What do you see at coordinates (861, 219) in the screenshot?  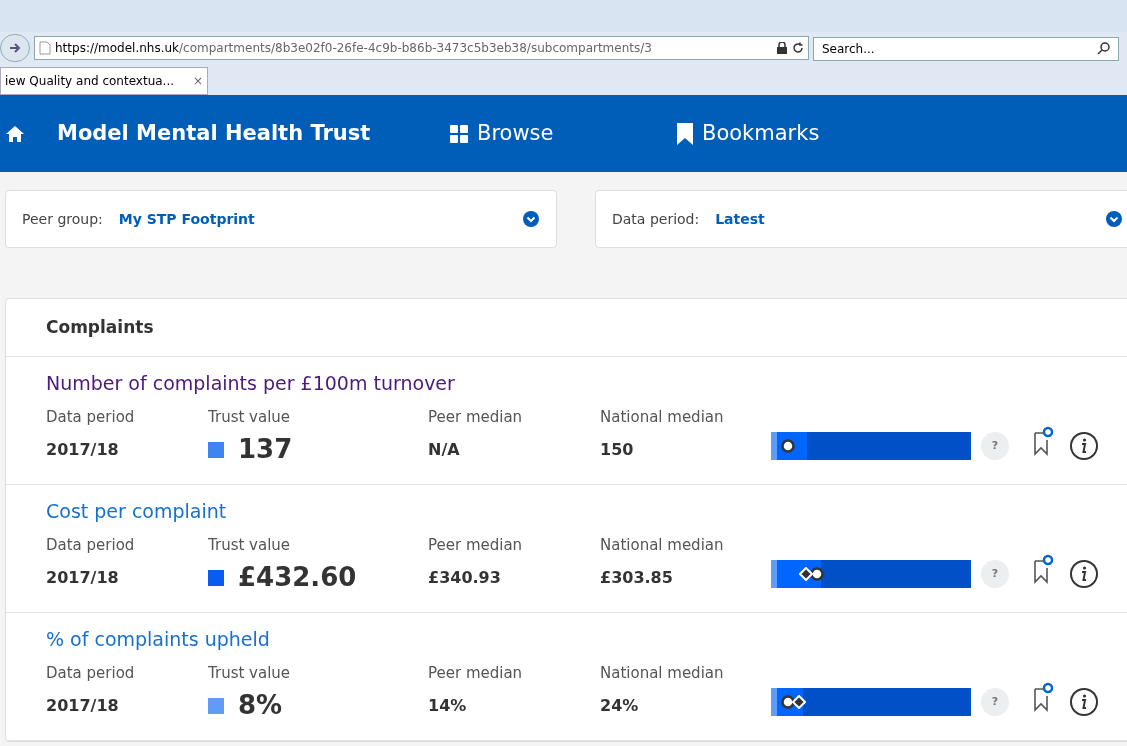 I see `filter-dropdown: Data period: Latest` at bounding box center [861, 219].